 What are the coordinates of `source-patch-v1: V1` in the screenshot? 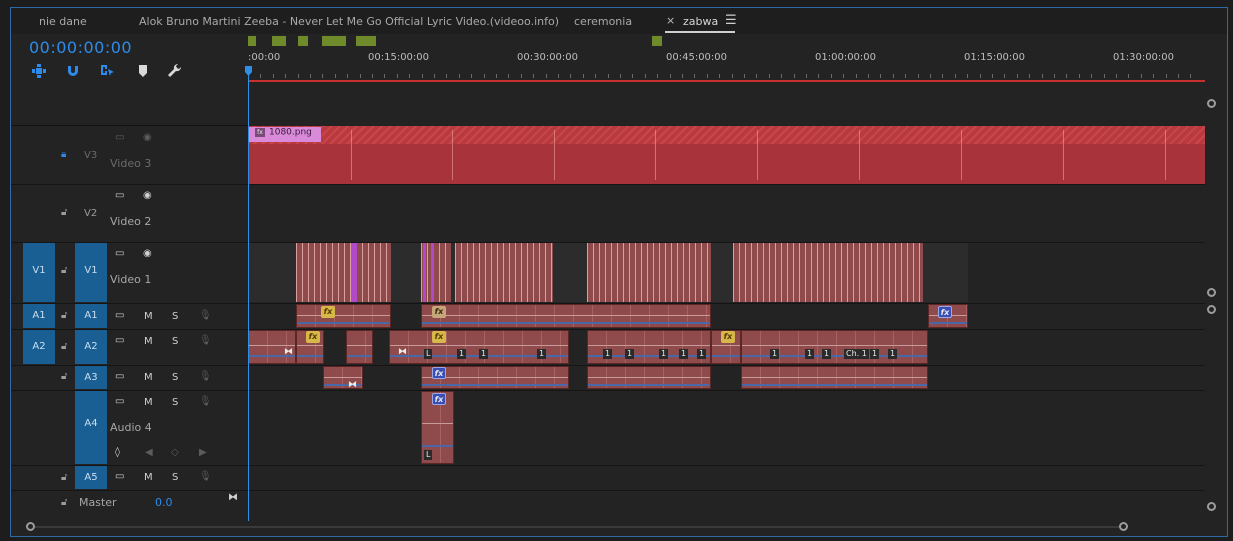 It's located at (39, 272).